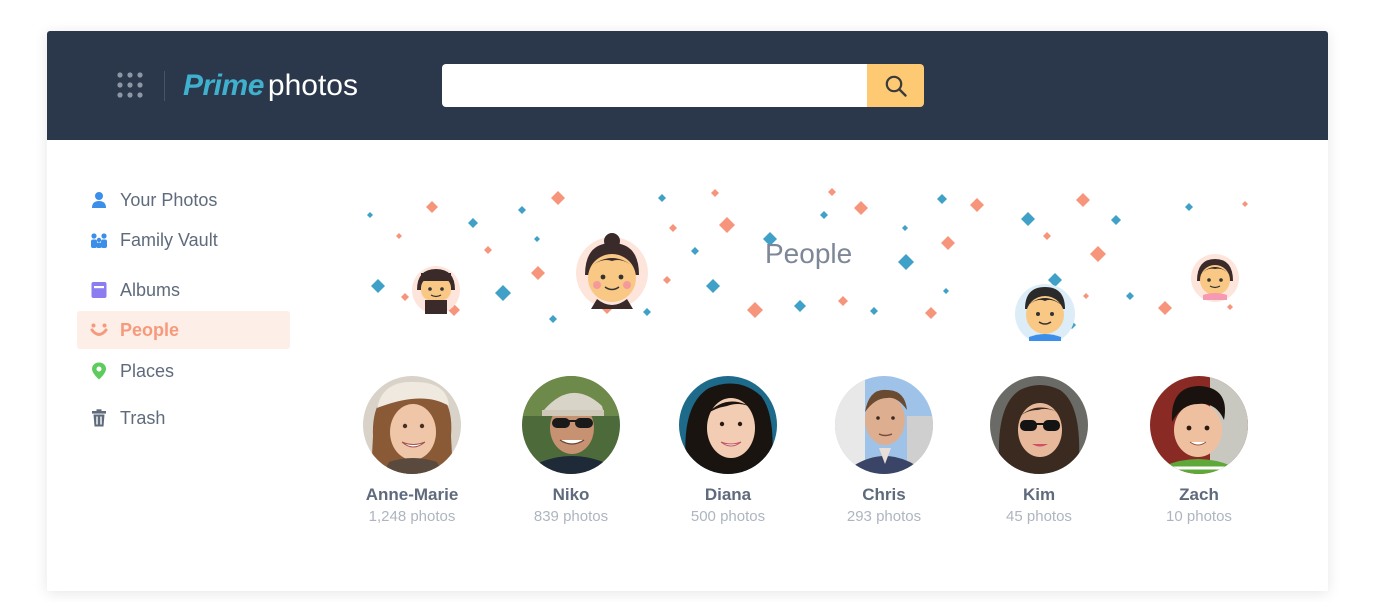  Describe the element at coordinates (223, 85) in the screenshot. I see `logo-prime-text: Prime` at that location.